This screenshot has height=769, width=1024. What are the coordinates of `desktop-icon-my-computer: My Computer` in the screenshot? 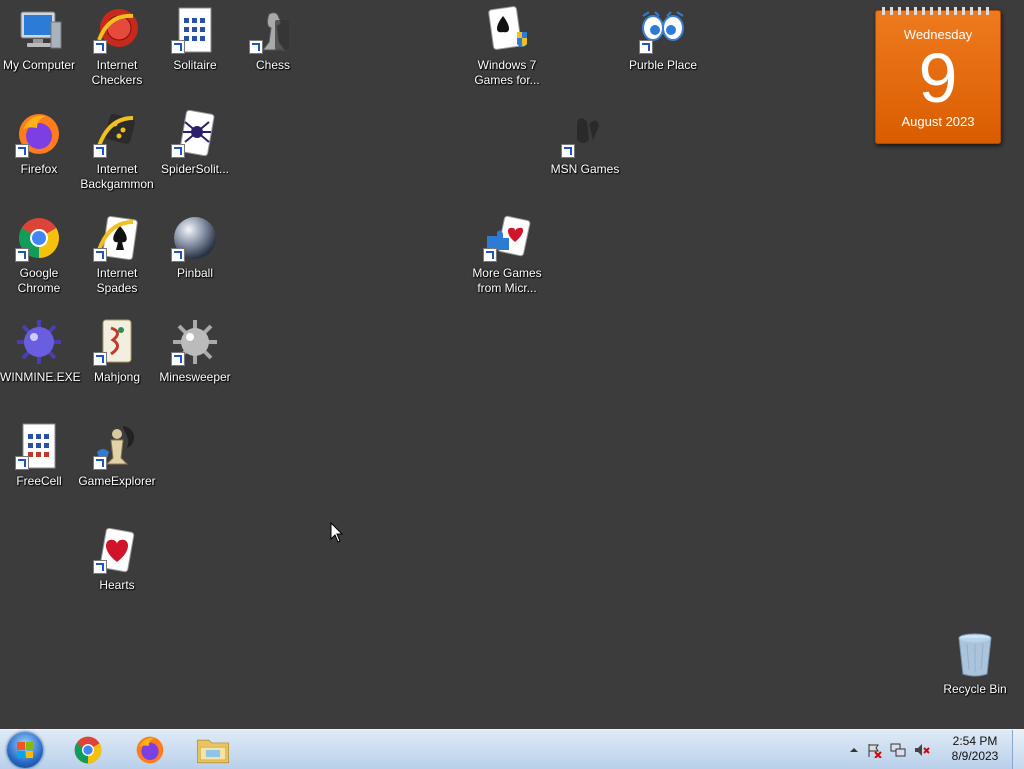 It's located at (39, 36).